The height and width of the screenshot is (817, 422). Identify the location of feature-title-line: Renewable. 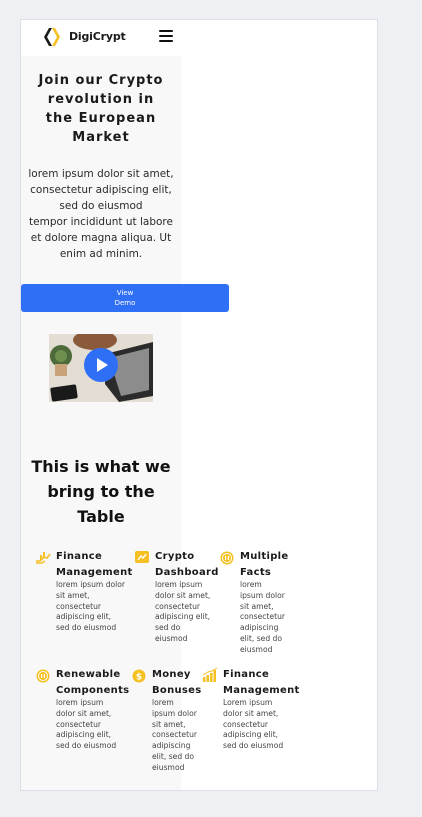
(88, 674).